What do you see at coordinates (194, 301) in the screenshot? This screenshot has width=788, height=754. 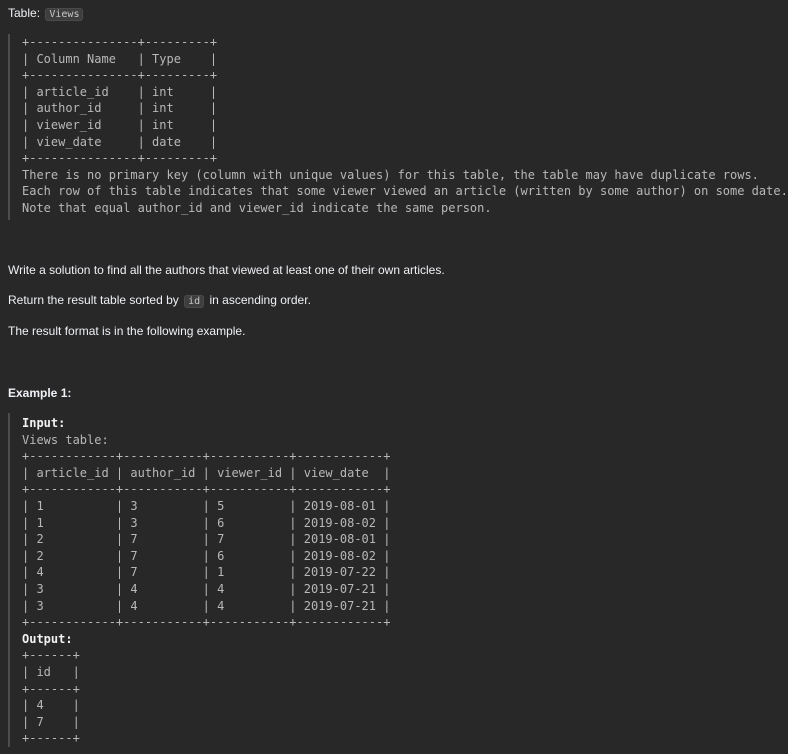 I see `id-code: id` at bounding box center [194, 301].